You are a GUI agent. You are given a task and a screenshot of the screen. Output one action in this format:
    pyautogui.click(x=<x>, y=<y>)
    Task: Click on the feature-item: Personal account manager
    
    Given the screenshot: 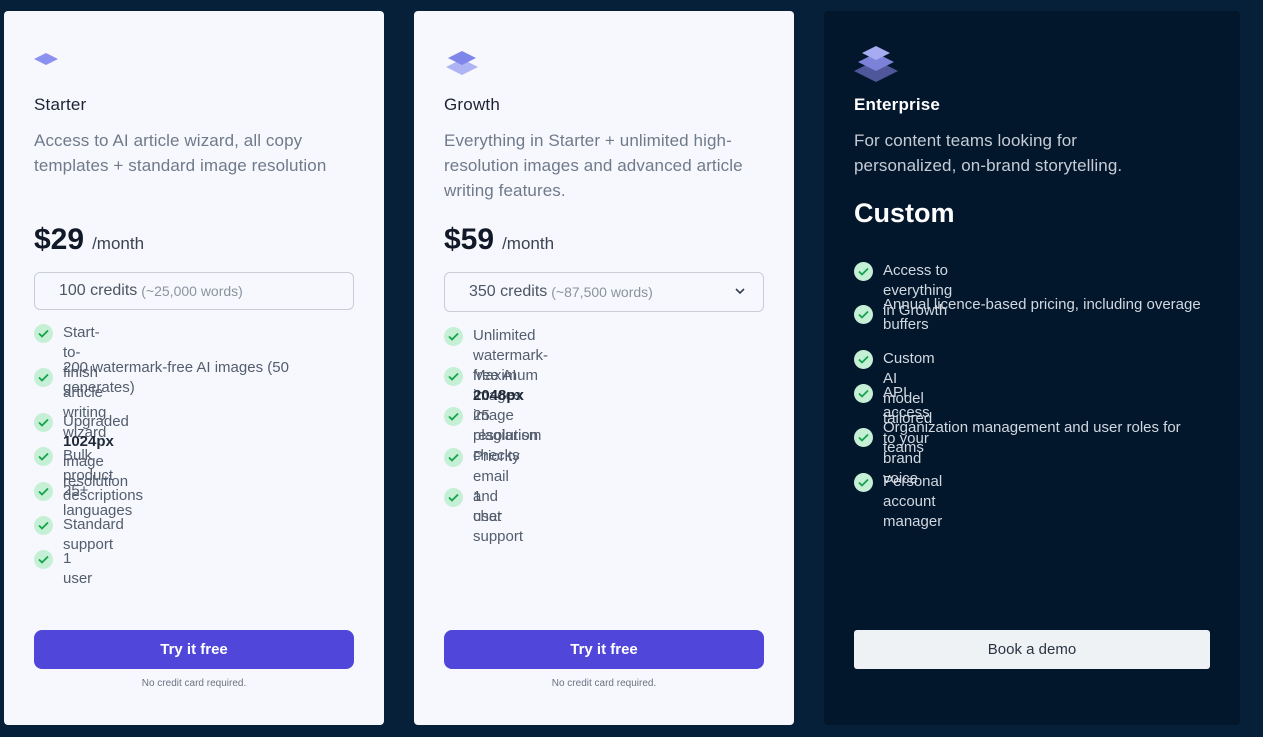 What is the action you would take?
    pyautogui.click(x=898, y=502)
    